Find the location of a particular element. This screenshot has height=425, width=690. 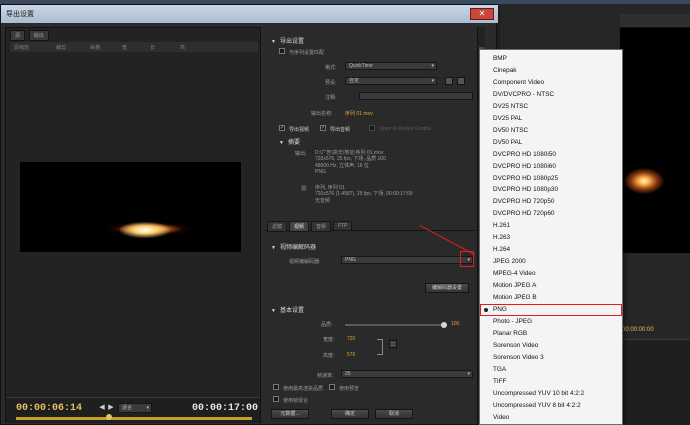

summary-header: ▼ 摘要 is located at coordinates (289, 141).